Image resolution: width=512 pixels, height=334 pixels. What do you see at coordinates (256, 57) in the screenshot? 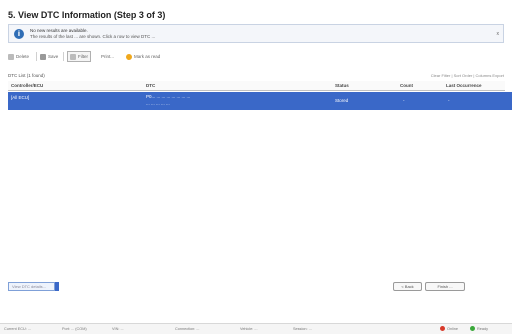
I see `toolbar: Delete Save Filter Print... Mark as read` at bounding box center [256, 57].